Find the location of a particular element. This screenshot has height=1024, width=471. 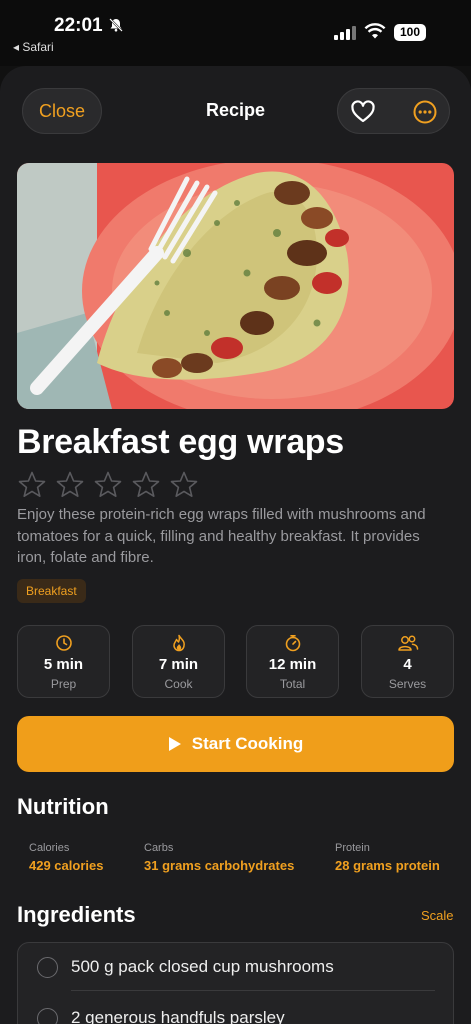

stat-label: Prep is located at coordinates (63, 684).